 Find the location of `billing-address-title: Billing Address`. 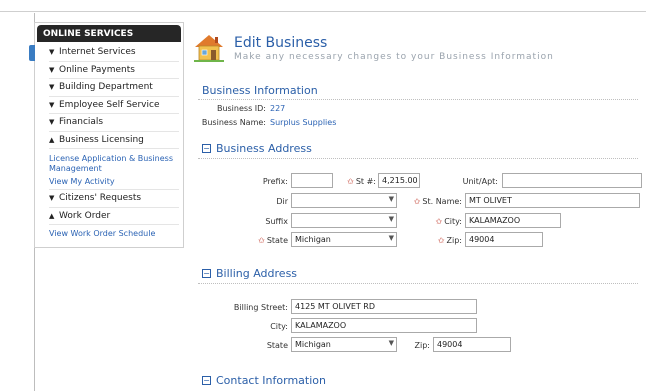

billing-address-title: Billing Address is located at coordinates (257, 273).